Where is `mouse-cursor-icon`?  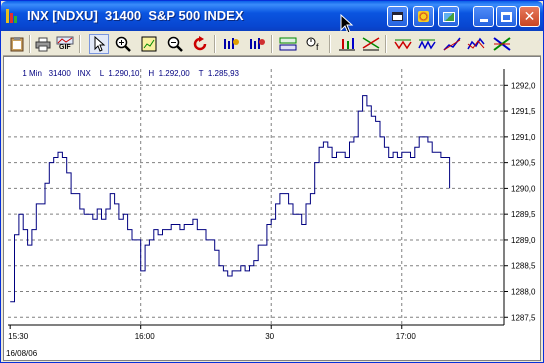 mouse-cursor-icon is located at coordinates (347, 24).